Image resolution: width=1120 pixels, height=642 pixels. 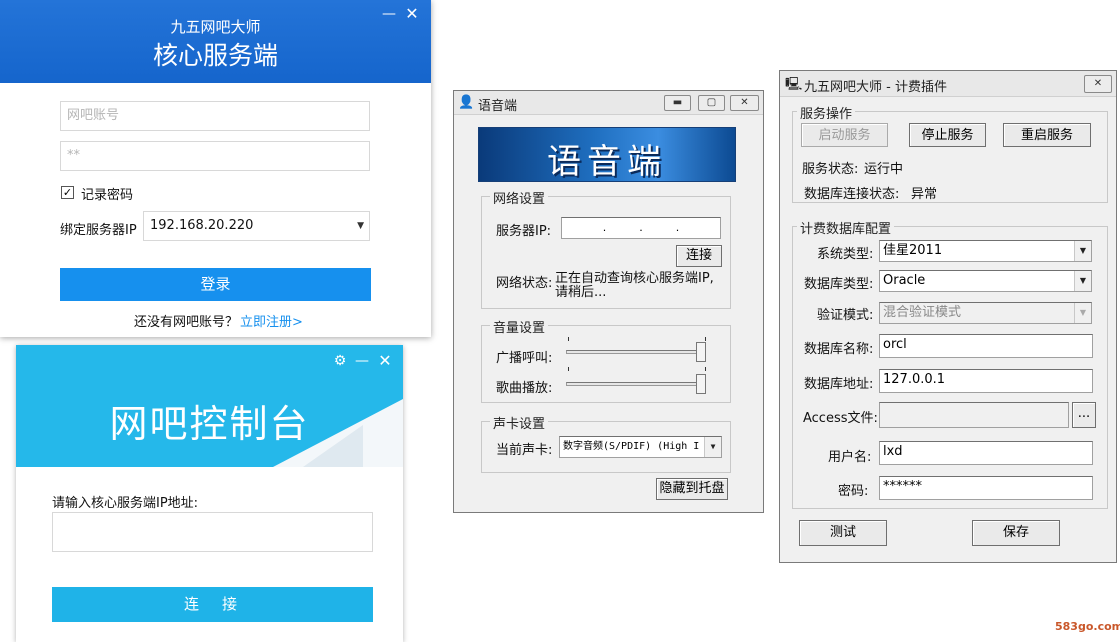 What do you see at coordinates (843, 533) in the screenshot?
I see `test-button: 测试` at bounding box center [843, 533].